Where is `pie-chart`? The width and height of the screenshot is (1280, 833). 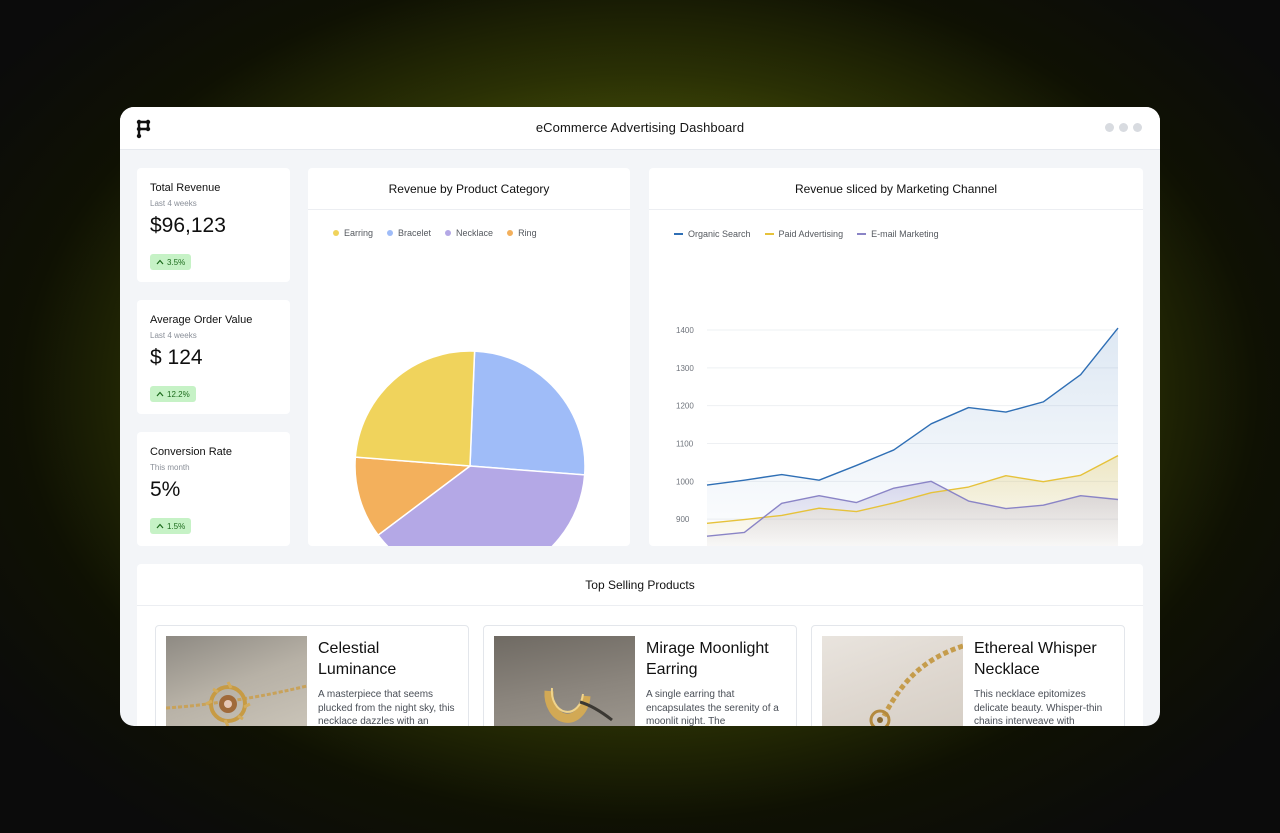 pie-chart is located at coordinates (470, 448).